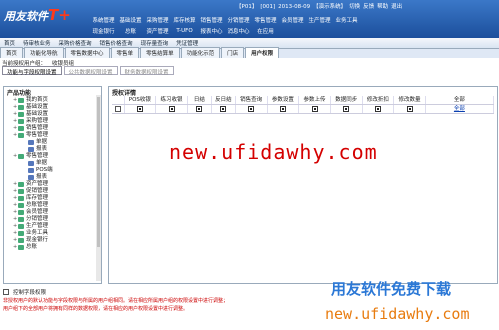  Describe the element at coordinates (184, 20) in the screenshot. I see `menu-item: 库存核算` at that location.